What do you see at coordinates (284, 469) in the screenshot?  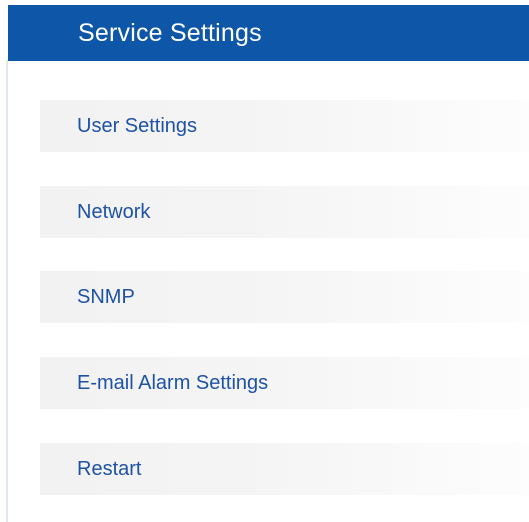 I see `menu-item-restart: Restart` at bounding box center [284, 469].